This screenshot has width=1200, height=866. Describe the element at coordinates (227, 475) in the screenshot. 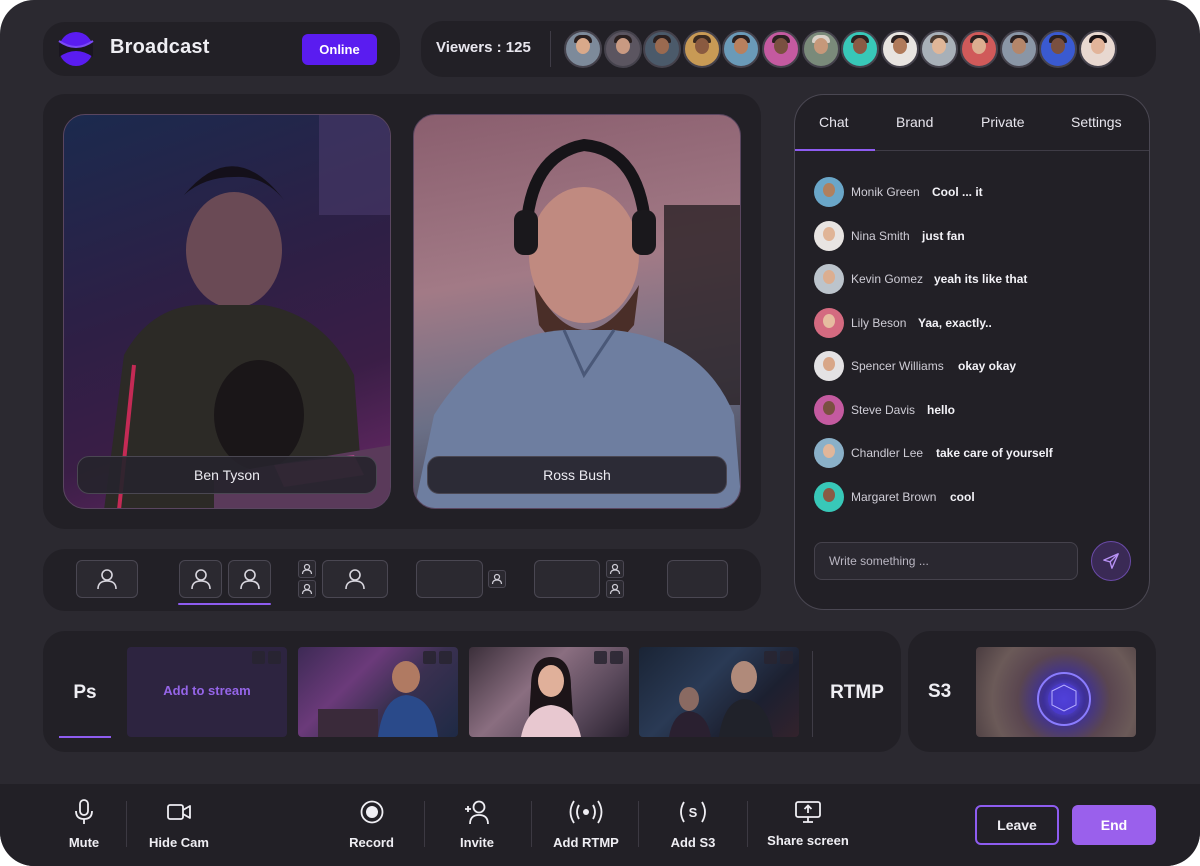

I see `participant-name: Ben Tyson` at that location.